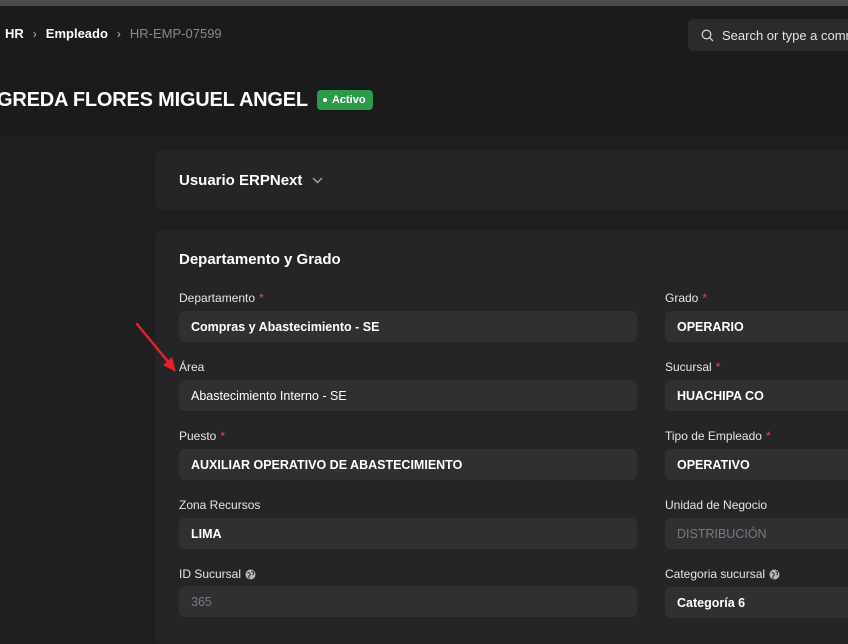  Describe the element at coordinates (707, 35) in the screenshot. I see `search-icon` at that location.